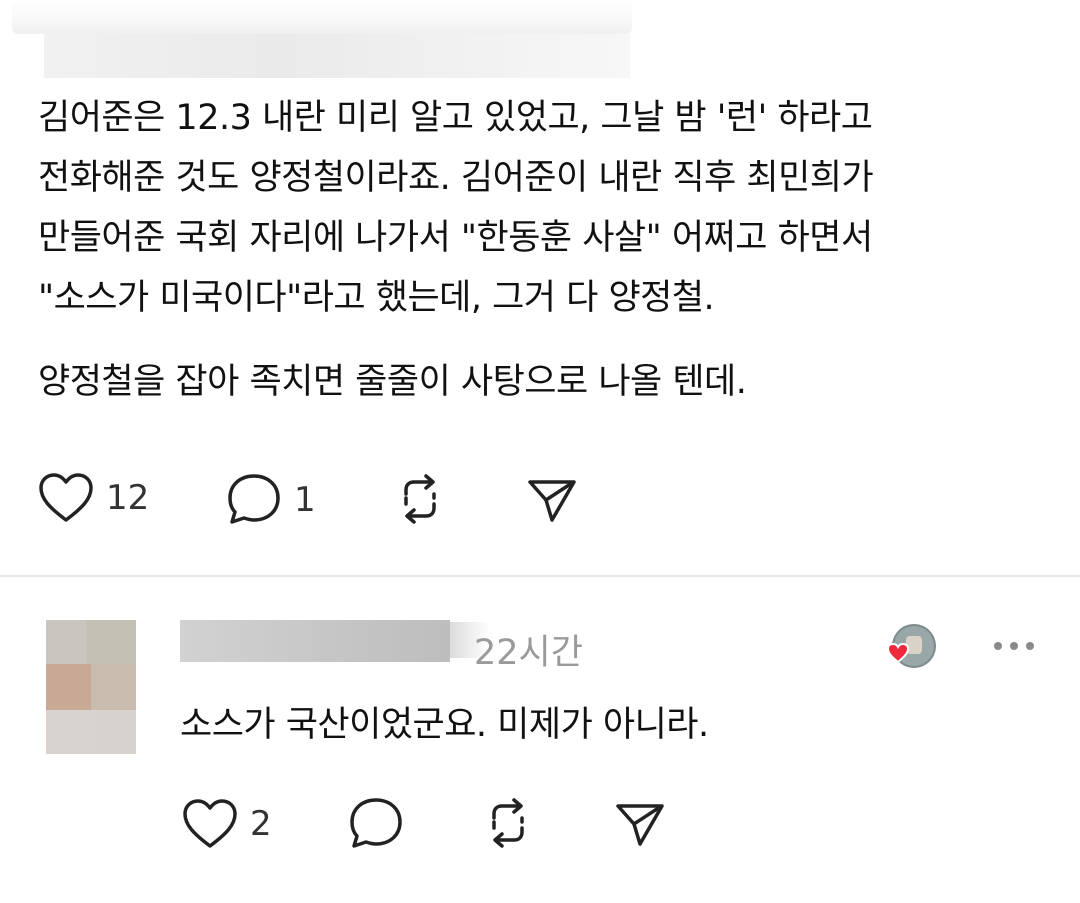 This screenshot has width=1080, height=903. Describe the element at coordinates (392, 382) in the screenshot. I see `post-line: 양정철을 잡아 족치면 줄줄이 사탕으로 나올 텐데.` at that location.